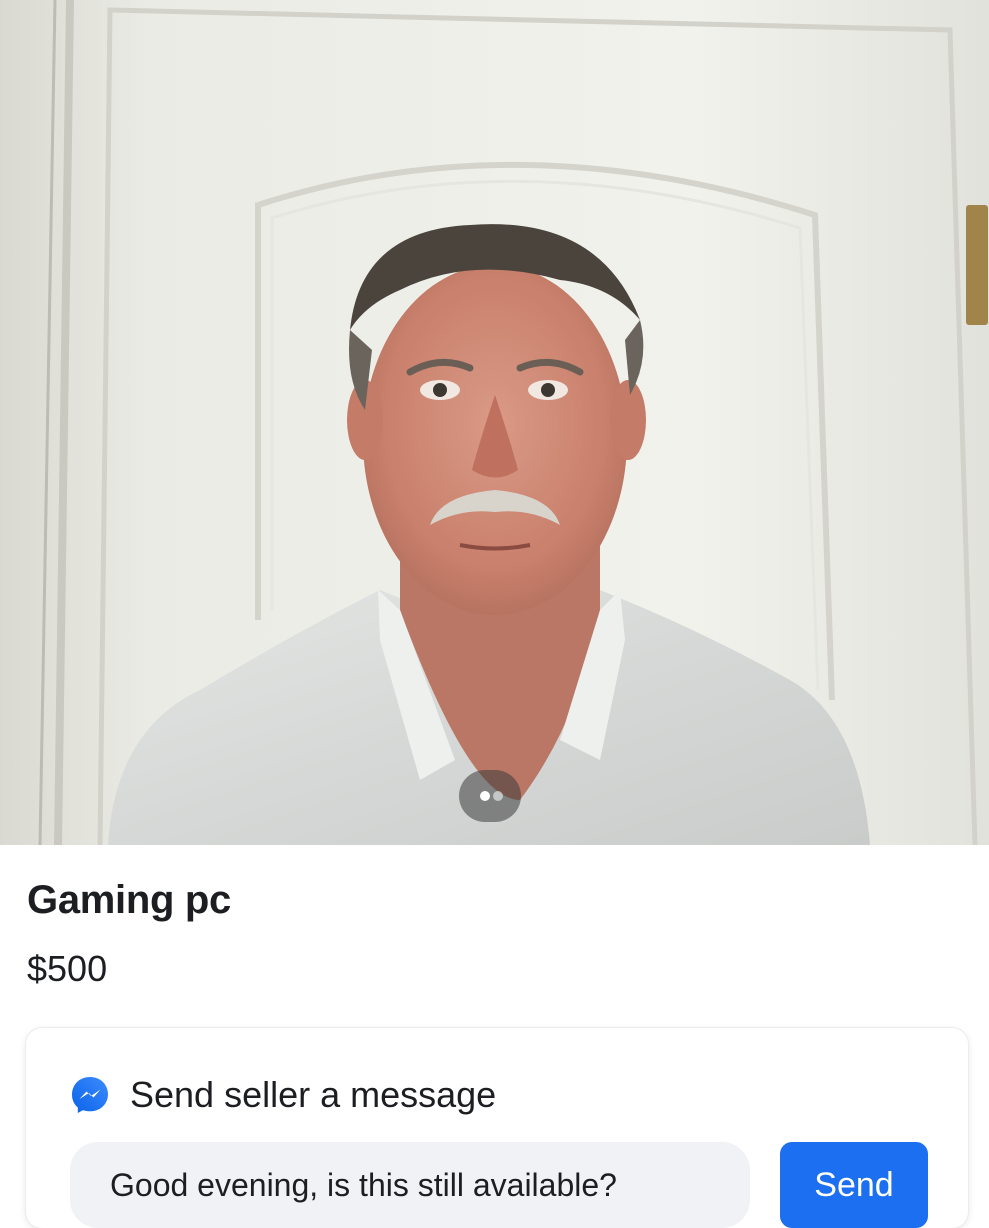  I want to click on photo-carousel-indicator, so click(490, 796).